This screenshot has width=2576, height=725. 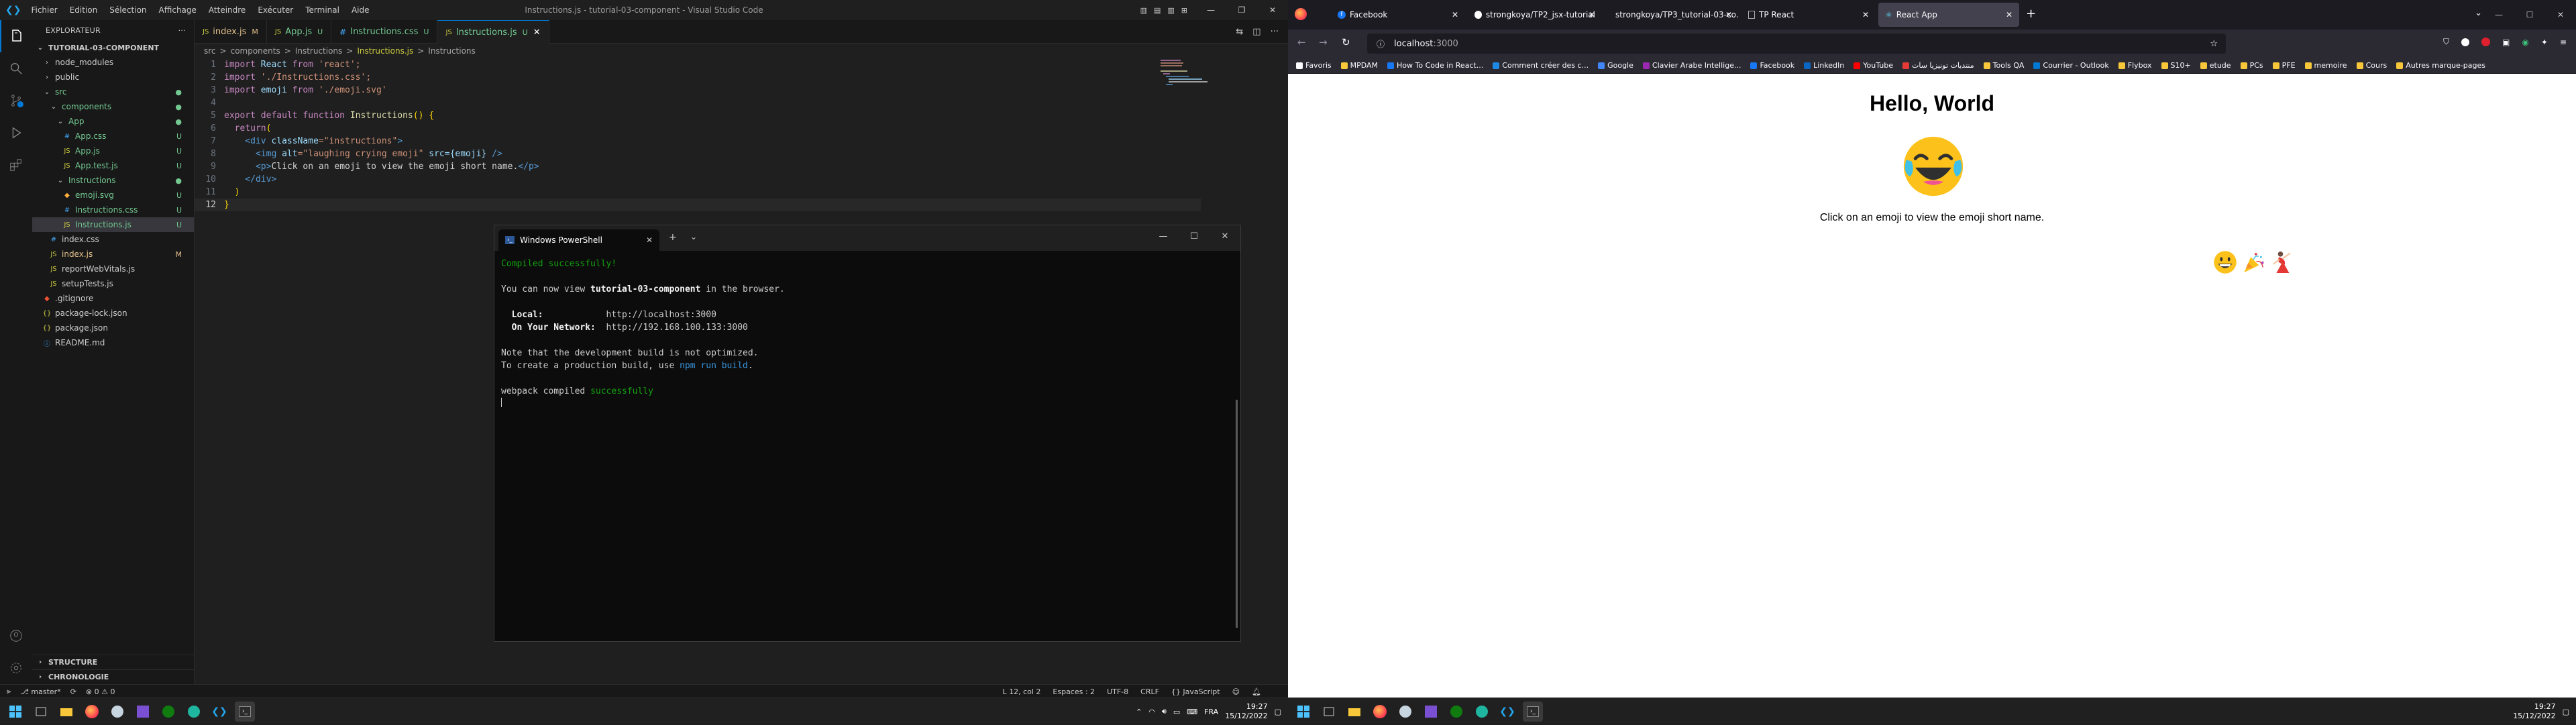 What do you see at coordinates (1938, 65) in the screenshot?
I see `bookmark-item: منتديات تونيزيا سات` at bounding box center [1938, 65].